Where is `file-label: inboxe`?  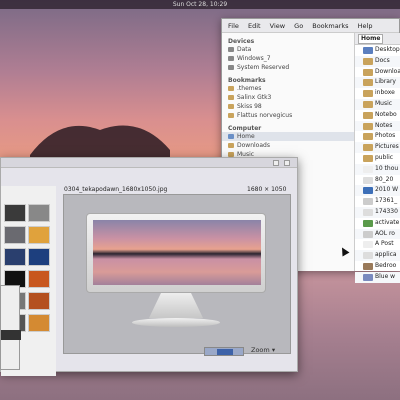
file-label: inboxe is located at coordinates (385, 93).